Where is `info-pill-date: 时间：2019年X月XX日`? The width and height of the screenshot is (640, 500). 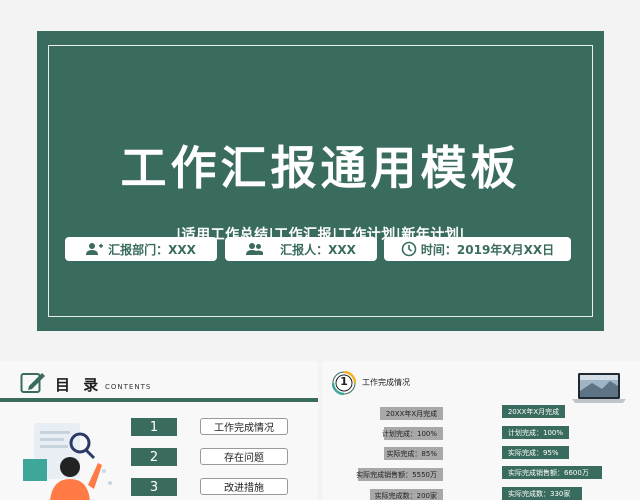 info-pill-date: 时间：2019年X月XX日 is located at coordinates (477, 249).